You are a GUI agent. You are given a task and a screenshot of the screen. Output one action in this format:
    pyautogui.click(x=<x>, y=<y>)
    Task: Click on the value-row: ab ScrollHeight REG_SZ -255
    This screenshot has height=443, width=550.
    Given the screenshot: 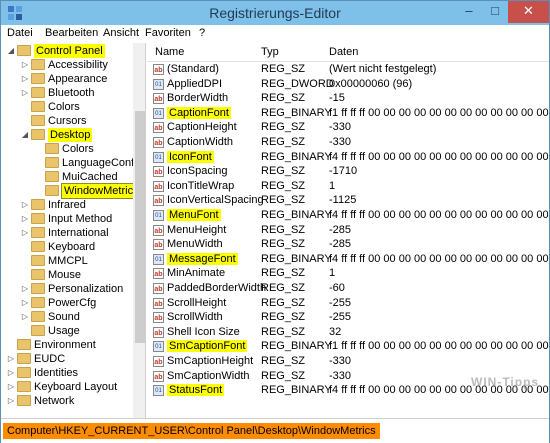 What is the action you would take?
    pyautogui.click(x=348, y=304)
    